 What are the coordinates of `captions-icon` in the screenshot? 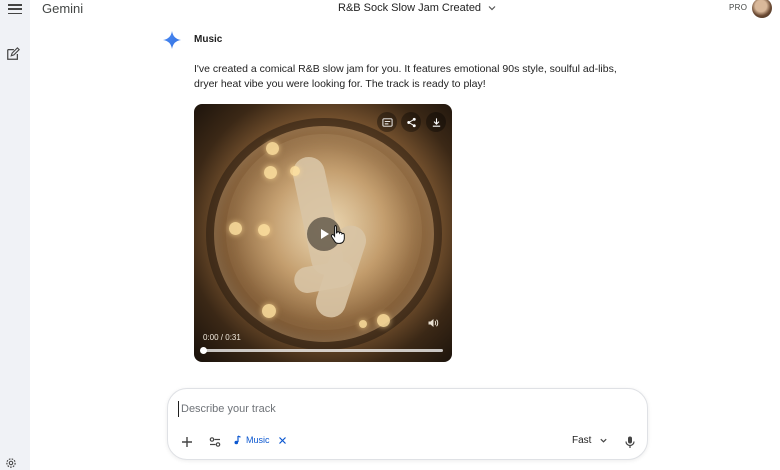 It's located at (387, 122).